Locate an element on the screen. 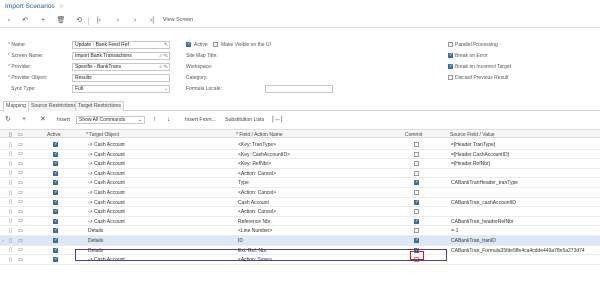  screen-name-field: Import Bank Transactions ⌕ ✎ is located at coordinates (121, 56).